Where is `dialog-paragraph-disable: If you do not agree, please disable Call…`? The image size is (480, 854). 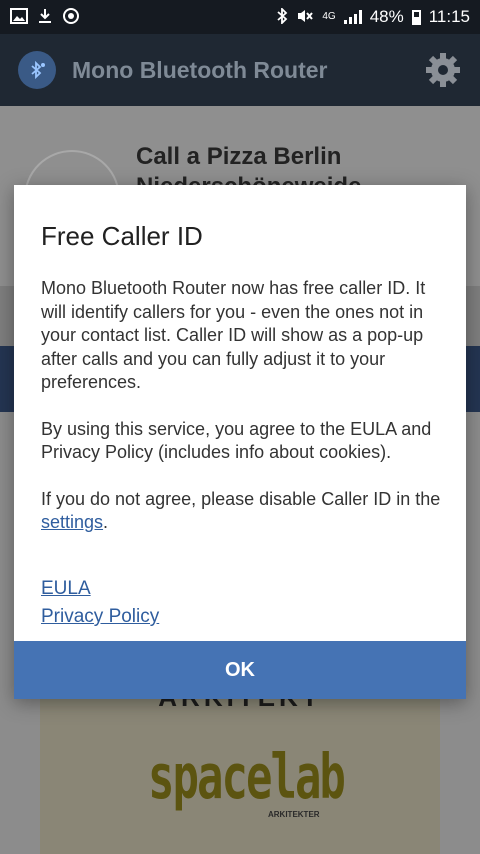
dialog-paragraph-disable: If you do not agree, please disable Call… is located at coordinates (241, 511).